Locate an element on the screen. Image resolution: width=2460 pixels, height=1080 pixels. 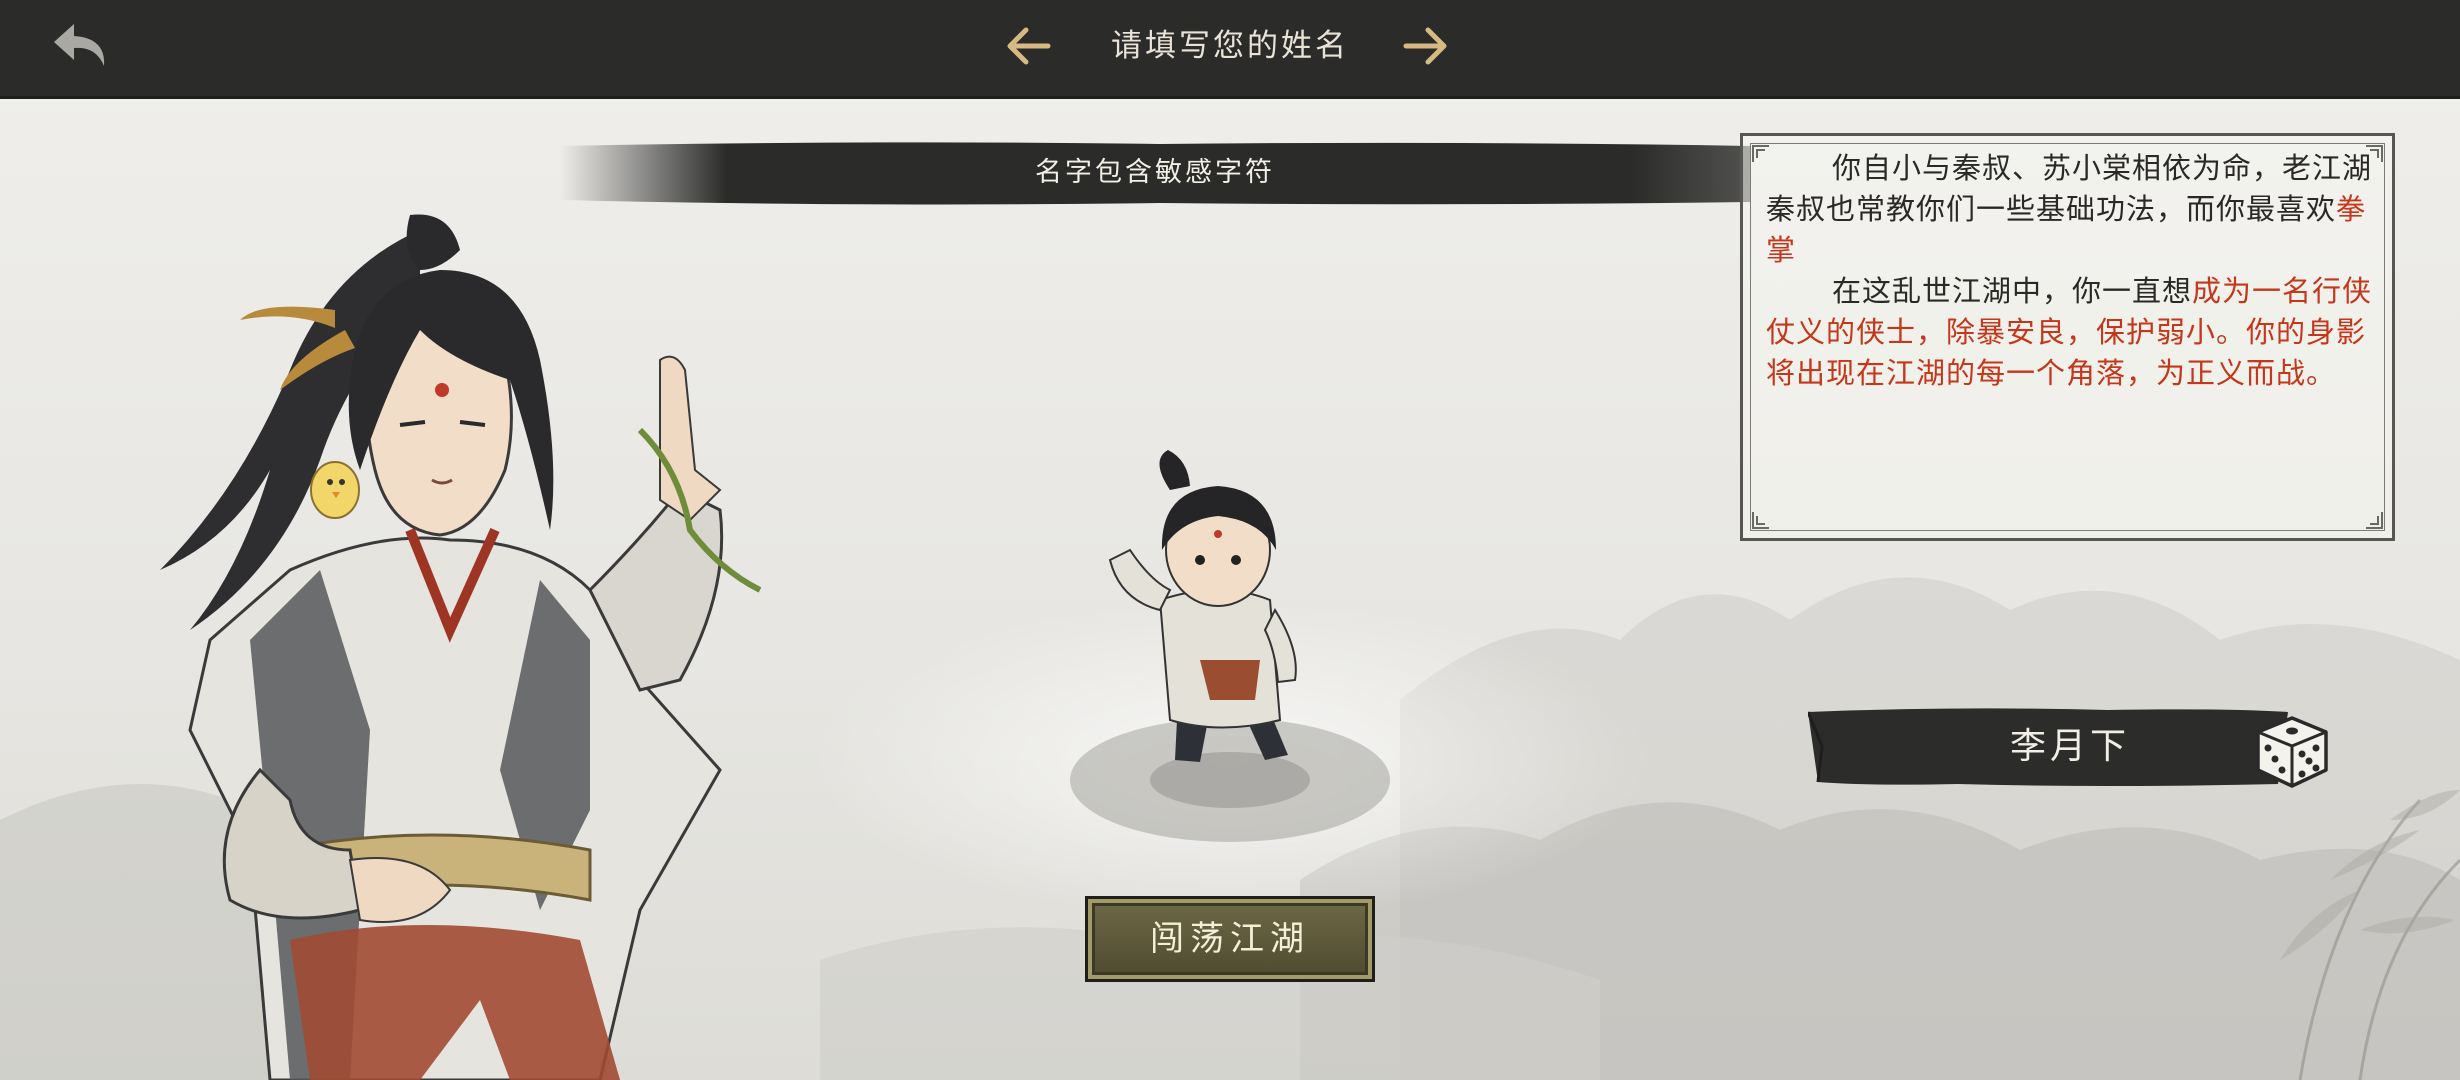
enter-jianghu-label: 闯荡江湖 is located at coordinates (1230, 939).